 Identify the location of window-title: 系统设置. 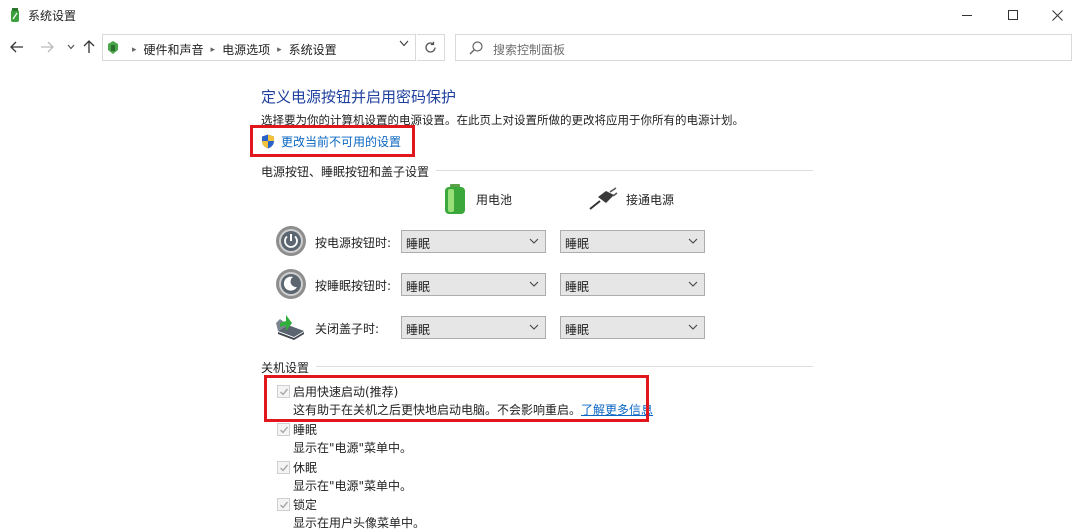
(52, 16).